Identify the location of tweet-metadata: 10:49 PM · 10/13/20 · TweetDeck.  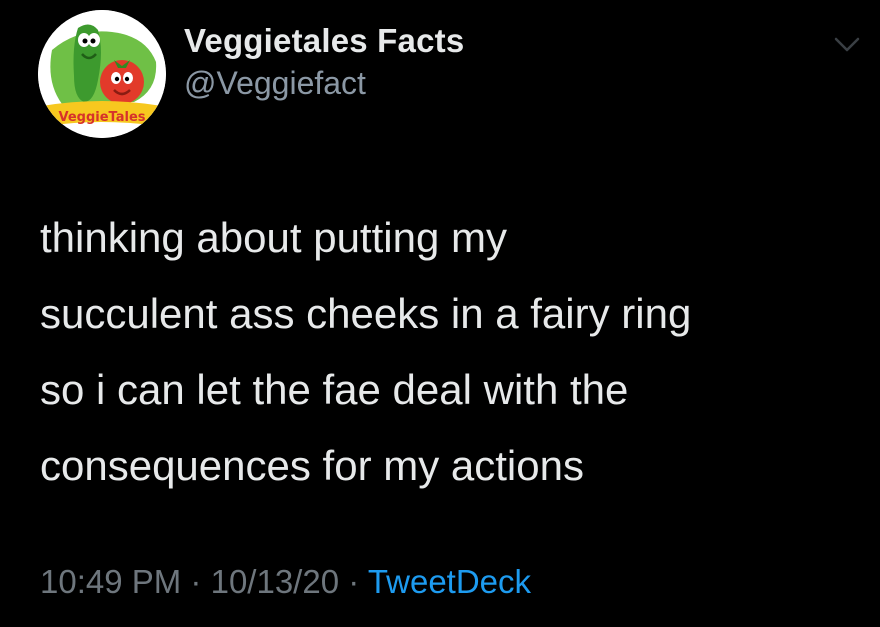
(285, 582).